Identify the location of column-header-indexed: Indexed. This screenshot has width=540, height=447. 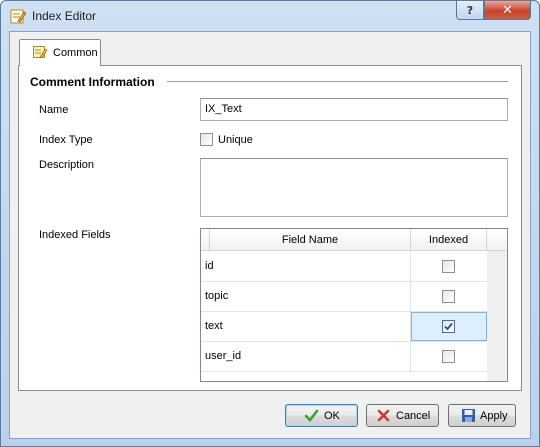
(449, 240).